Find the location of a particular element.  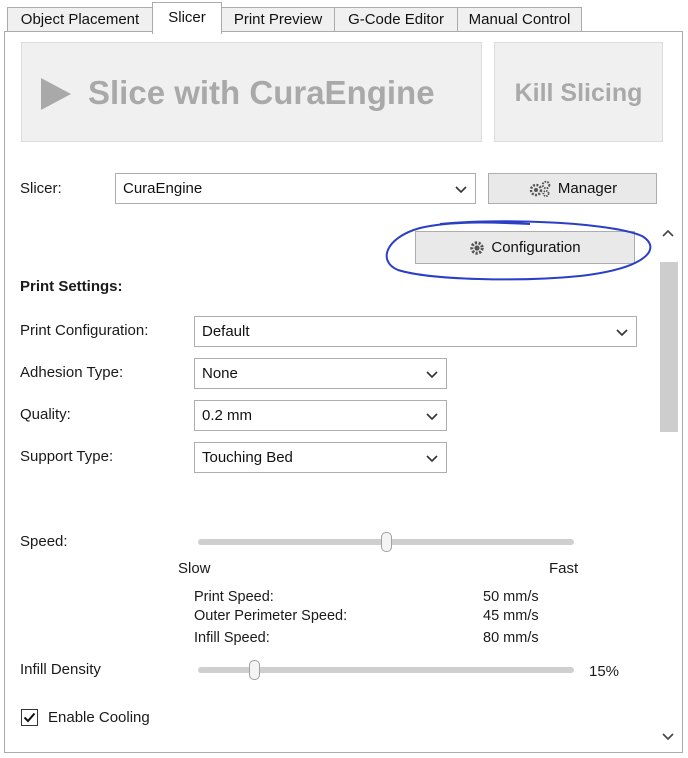

speed-label: Speed: is located at coordinates (44, 541).